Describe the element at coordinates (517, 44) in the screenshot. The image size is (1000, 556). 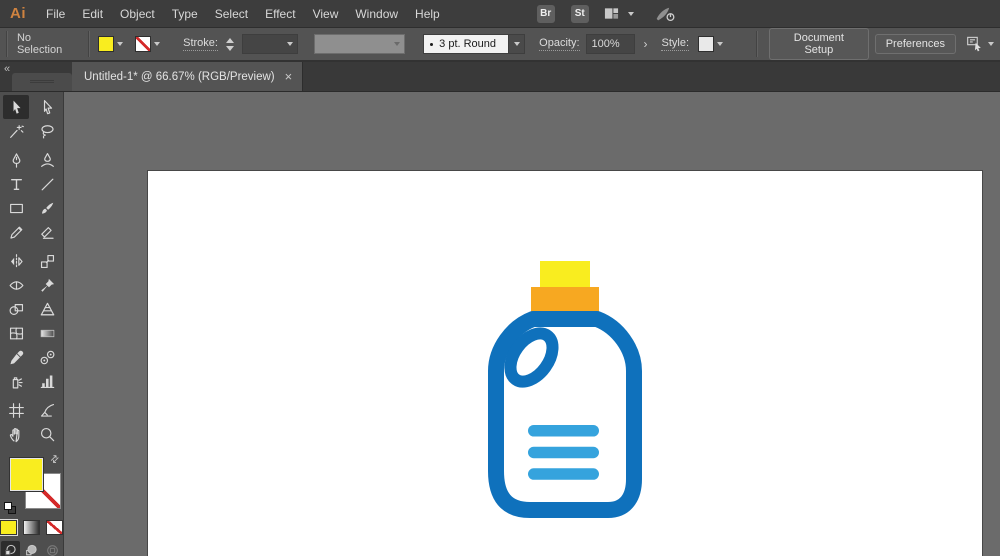
I see `brush-definition-dropdown` at that location.